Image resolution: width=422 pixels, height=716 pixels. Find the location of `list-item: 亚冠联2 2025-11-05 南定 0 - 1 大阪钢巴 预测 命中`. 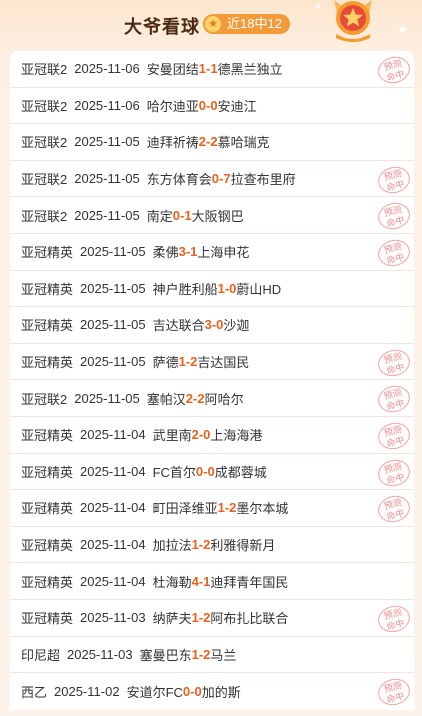

list-item: 亚冠联2 2025-11-05 南定 0 - 1 大阪钢巴 预测 命中 is located at coordinates (212, 215).